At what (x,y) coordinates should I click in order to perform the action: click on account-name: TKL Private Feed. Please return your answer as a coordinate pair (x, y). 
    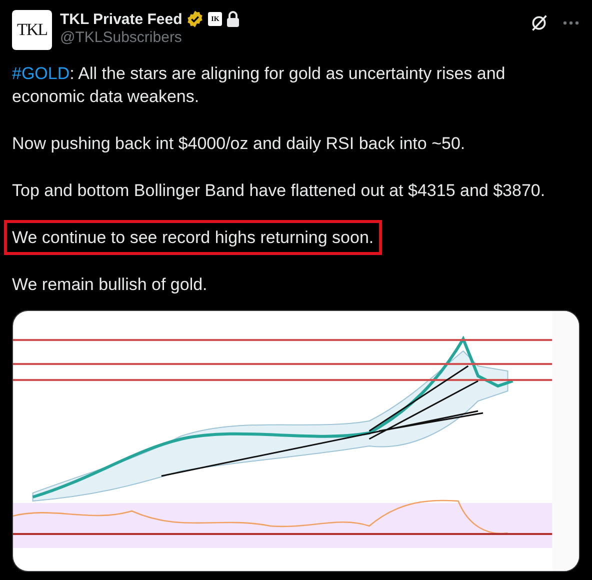
    Looking at the image, I should click on (121, 19).